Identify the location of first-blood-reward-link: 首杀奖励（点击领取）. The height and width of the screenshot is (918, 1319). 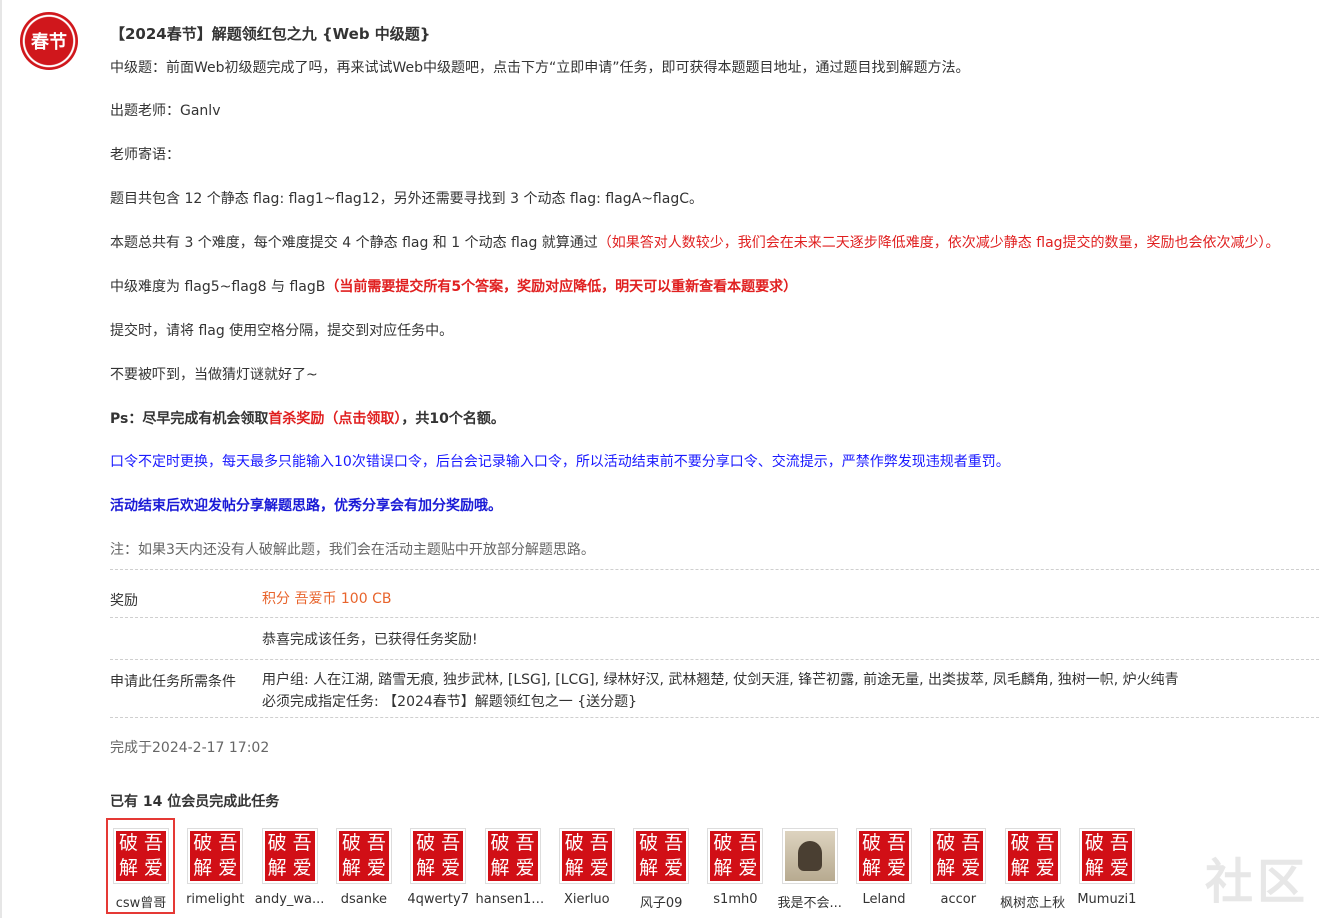
(334, 419).